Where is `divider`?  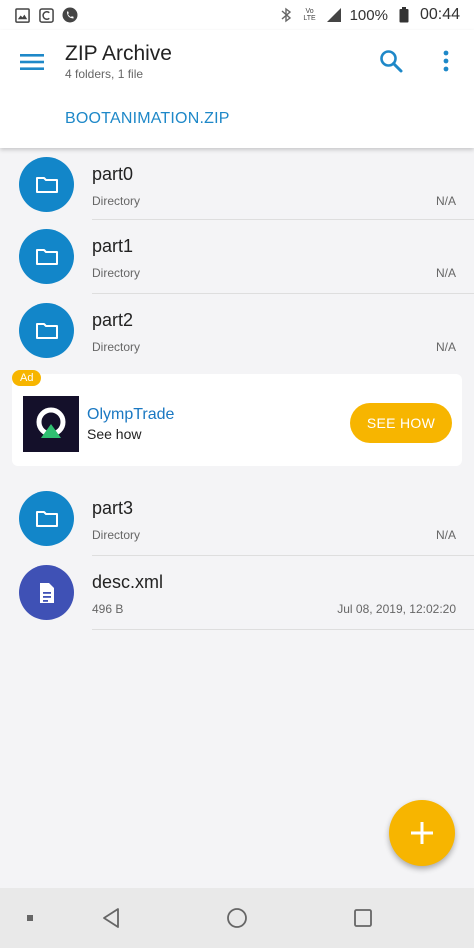 divider is located at coordinates (283, 629).